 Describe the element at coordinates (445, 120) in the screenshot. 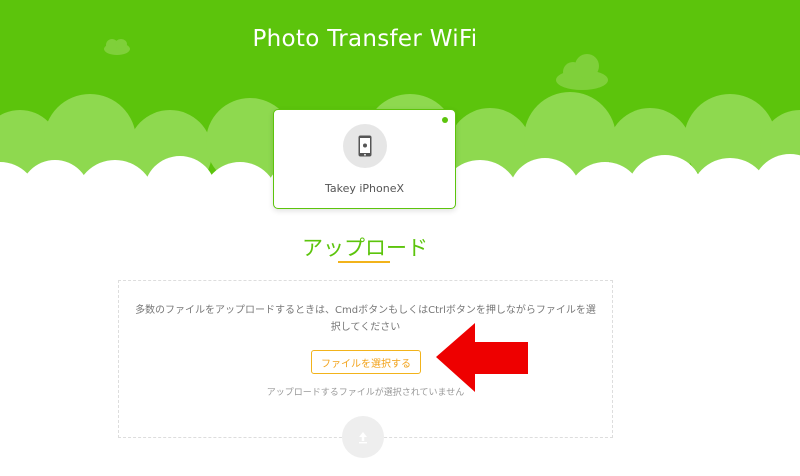

I see `connection-status-dot` at that location.